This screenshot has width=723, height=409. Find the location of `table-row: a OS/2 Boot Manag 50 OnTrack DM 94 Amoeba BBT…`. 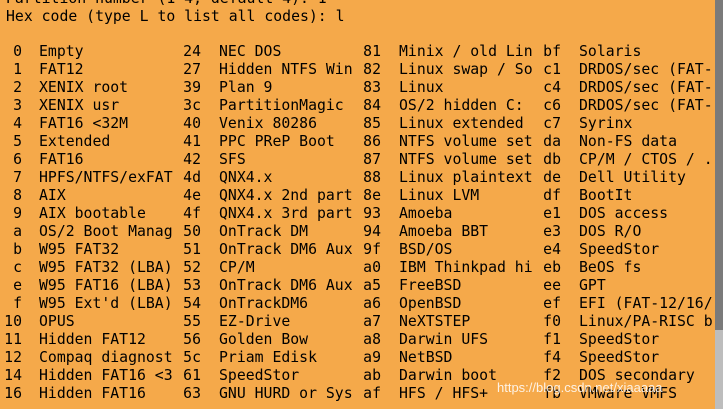

table-row: a OS/2 Boot Manag 50 OnTrack DM 94 Amoeba BBT… is located at coordinates (361, 232).